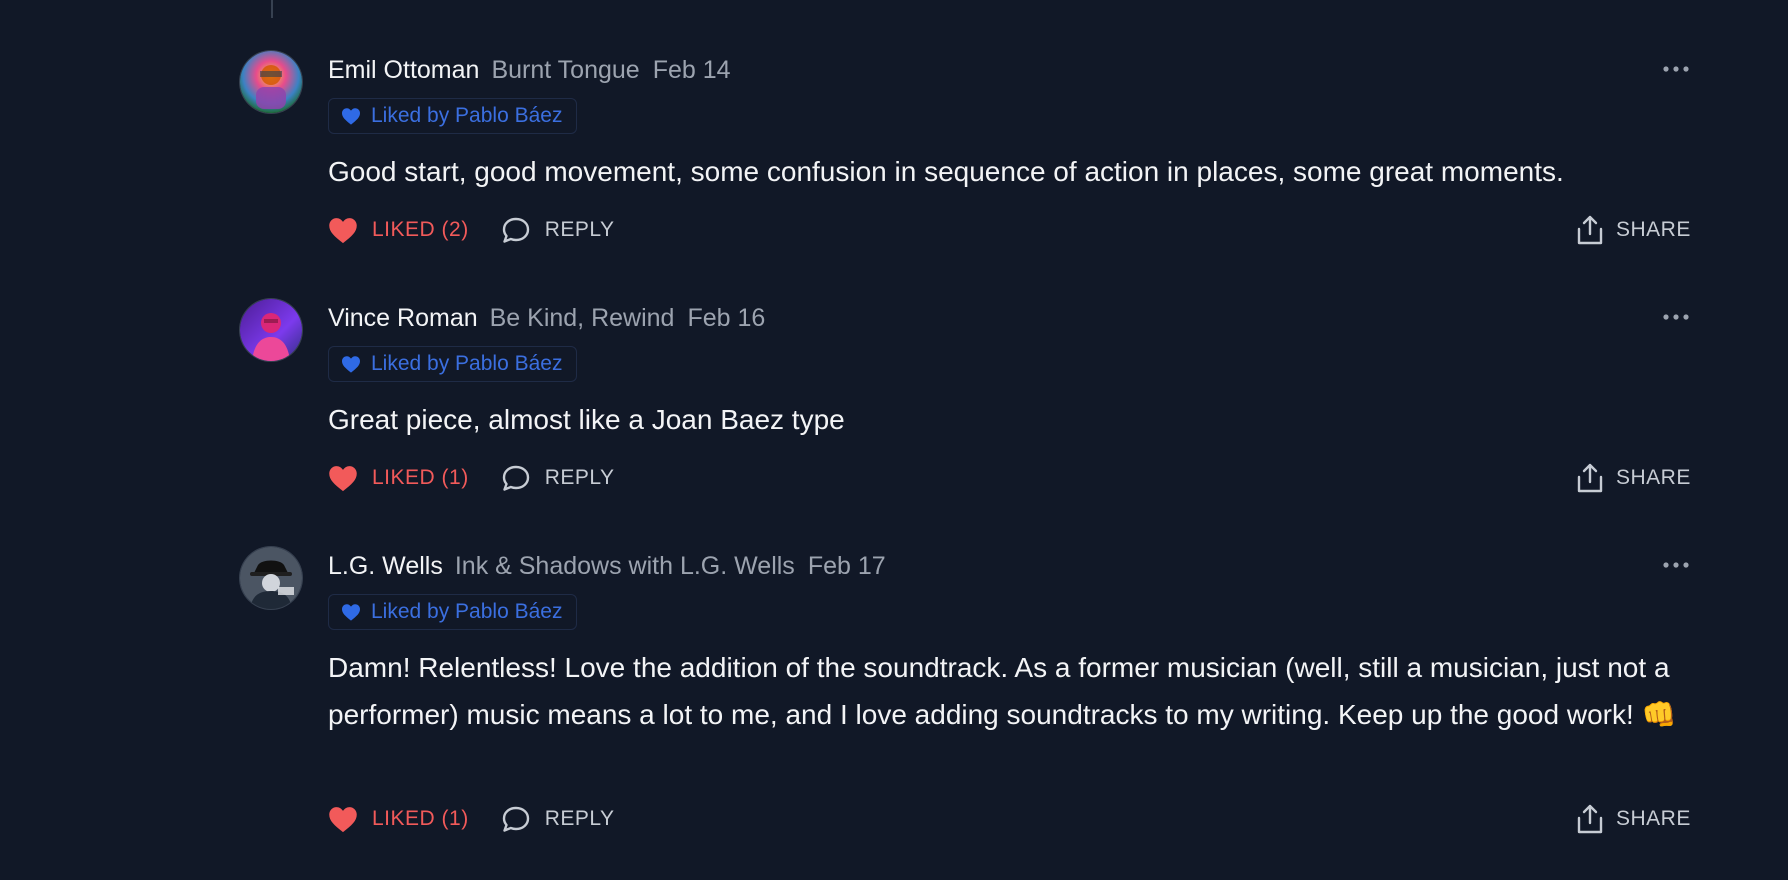 The width and height of the screenshot is (1788, 880). Describe the element at coordinates (582, 318) in the screenshot. I see `publication-name: Be Kind, Rewind` at that location.